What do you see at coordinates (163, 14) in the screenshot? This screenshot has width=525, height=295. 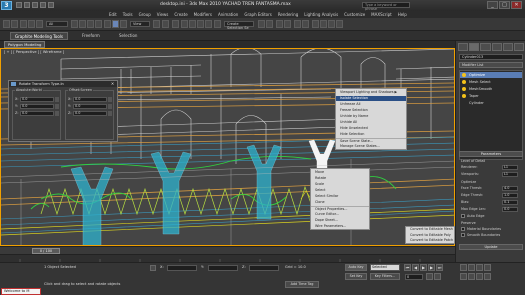 I see `menu-views: Views` at bounding box center [163, 14].